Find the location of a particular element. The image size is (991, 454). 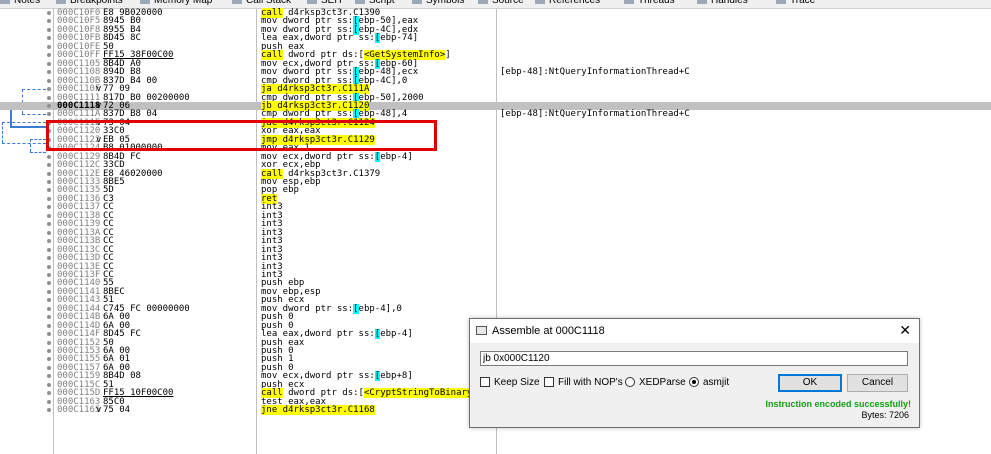

tab-script: Script is located at coordinates (375, 4).